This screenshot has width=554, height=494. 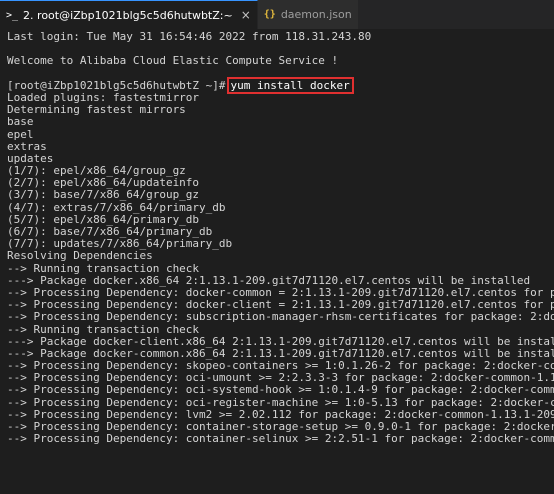 I want to click on tab-daemon-json: {} daemon.json, so click(x=308, y=14).